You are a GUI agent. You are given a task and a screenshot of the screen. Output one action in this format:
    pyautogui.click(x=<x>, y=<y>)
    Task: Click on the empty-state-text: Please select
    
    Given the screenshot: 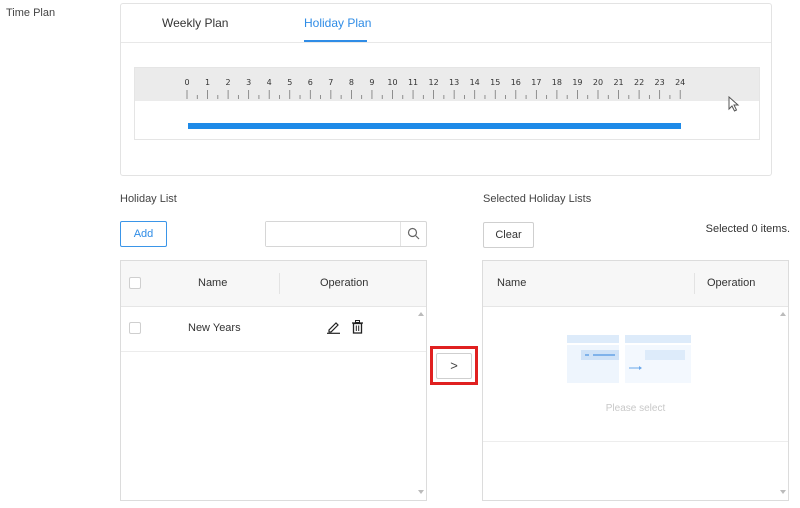 What is the action you would take?
    pyautogui.click(x=635, y=408)
    